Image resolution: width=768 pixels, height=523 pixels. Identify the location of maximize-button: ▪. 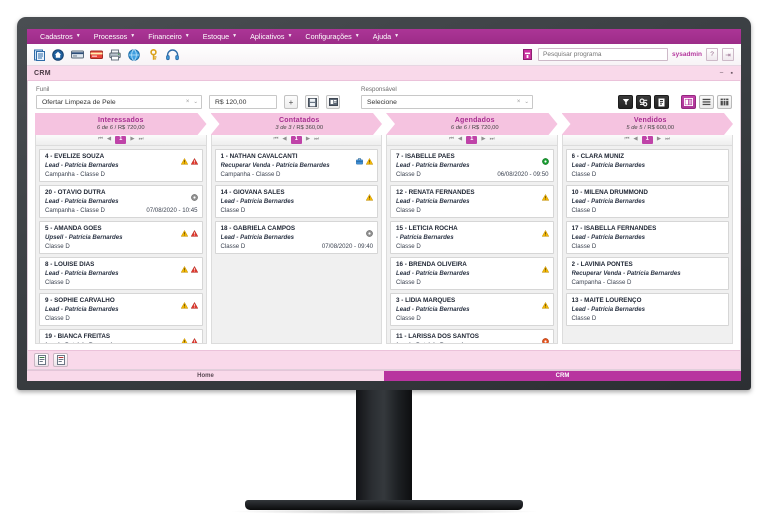
(732, 73).